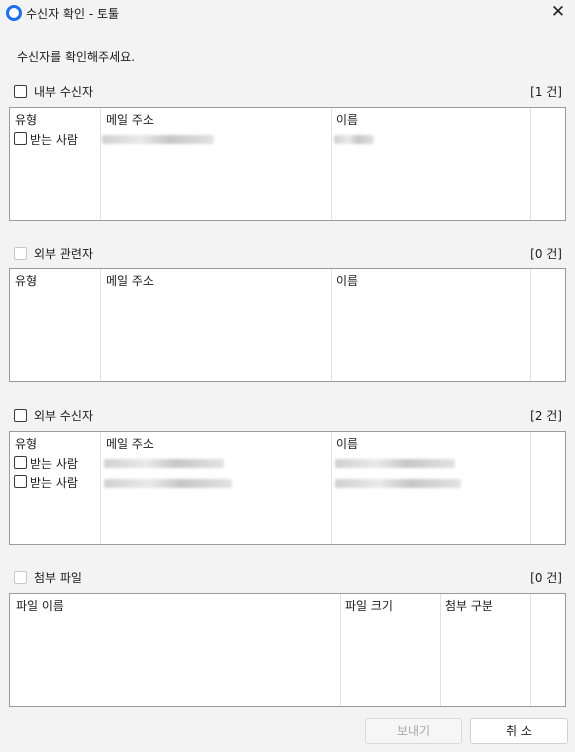  What do you see at coordinates (546, 92) in the screenshot?
I see `section-count: [1 건]` at bounding box center [546, 92].